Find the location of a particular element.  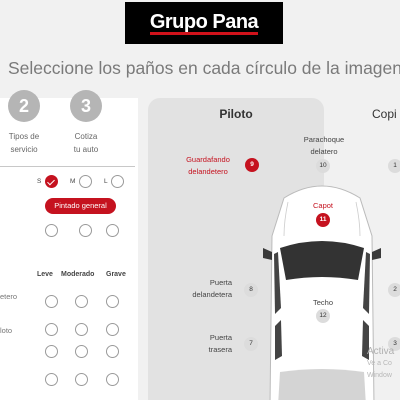

part-capot-badge: 11 is located at coordinates (323, 220).